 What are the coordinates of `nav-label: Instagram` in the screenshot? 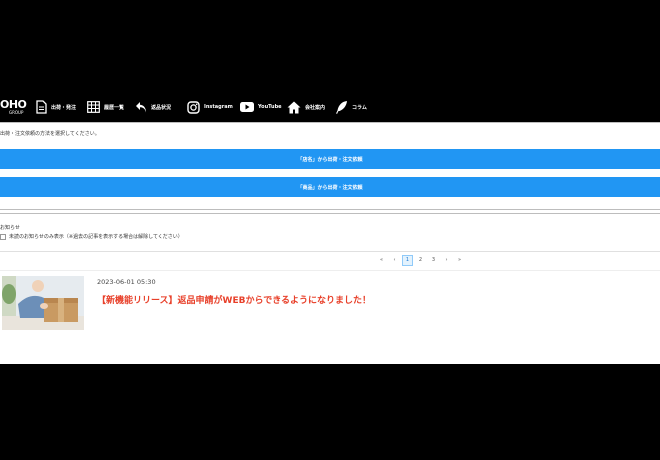 It's located at (218, 107).